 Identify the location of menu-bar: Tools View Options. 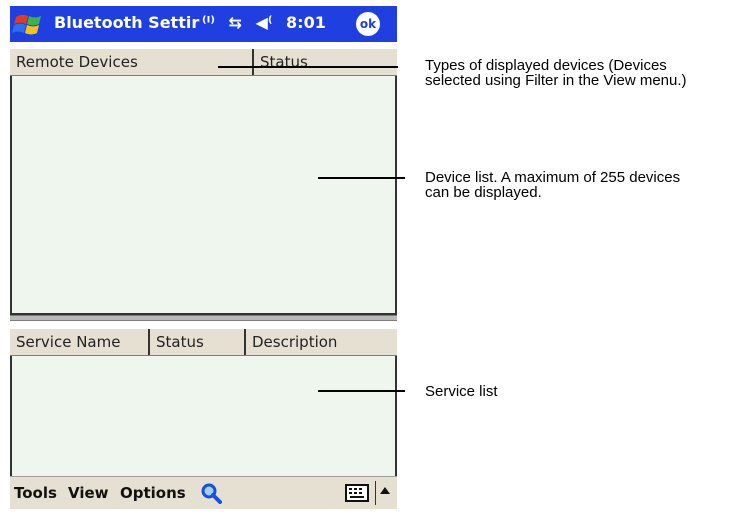
(203, 492).